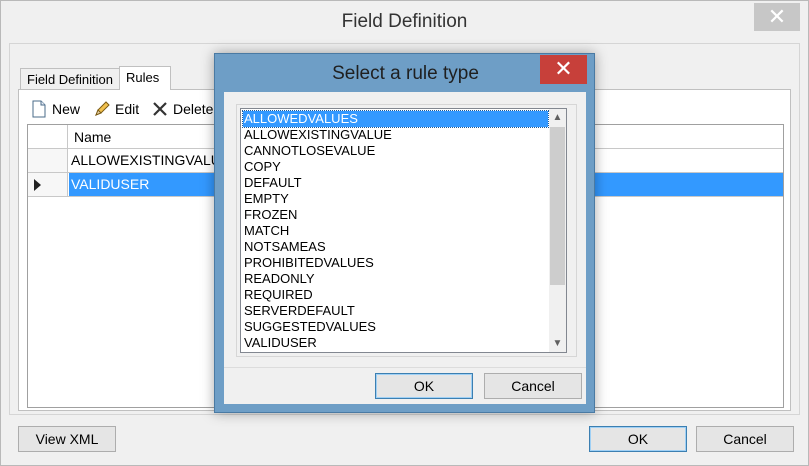 The width and height of the screenshot is (809, 466). Describe the element at coordinates (127, 109) in the screenshot. I see `edit-label: Edit` at that location.